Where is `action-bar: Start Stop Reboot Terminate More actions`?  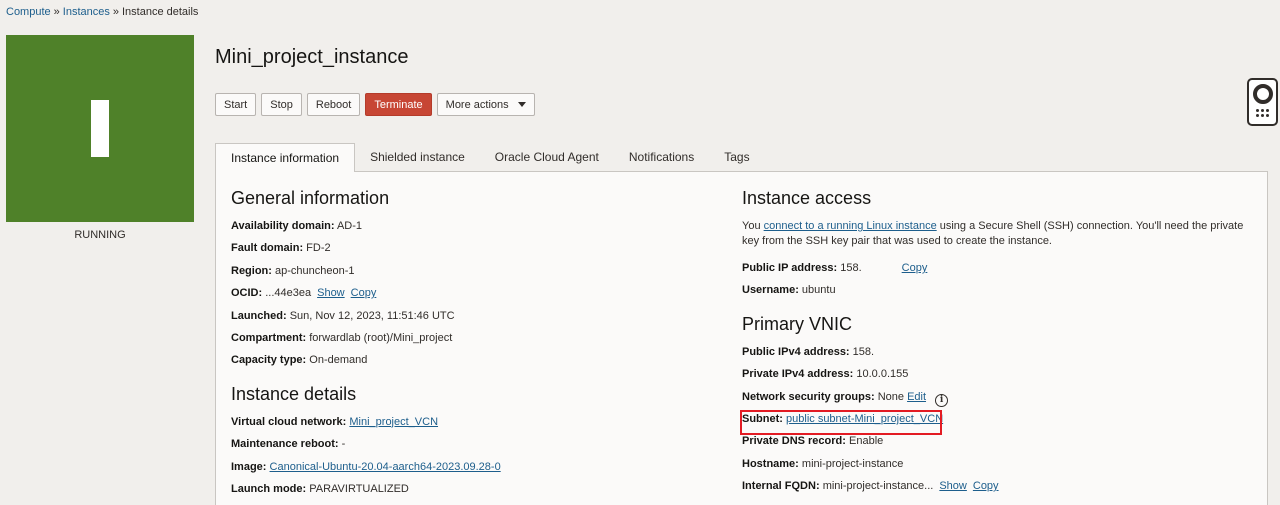 action-bar: Start Stop Reboot Terminate More actions is located at coordinates (375, 104).